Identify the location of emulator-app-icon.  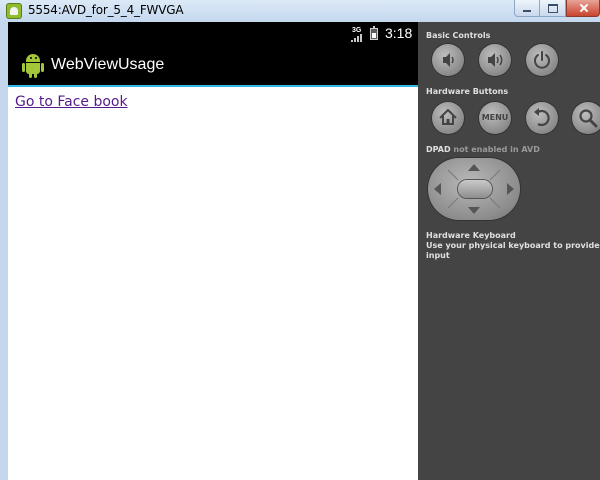
(14, 11).